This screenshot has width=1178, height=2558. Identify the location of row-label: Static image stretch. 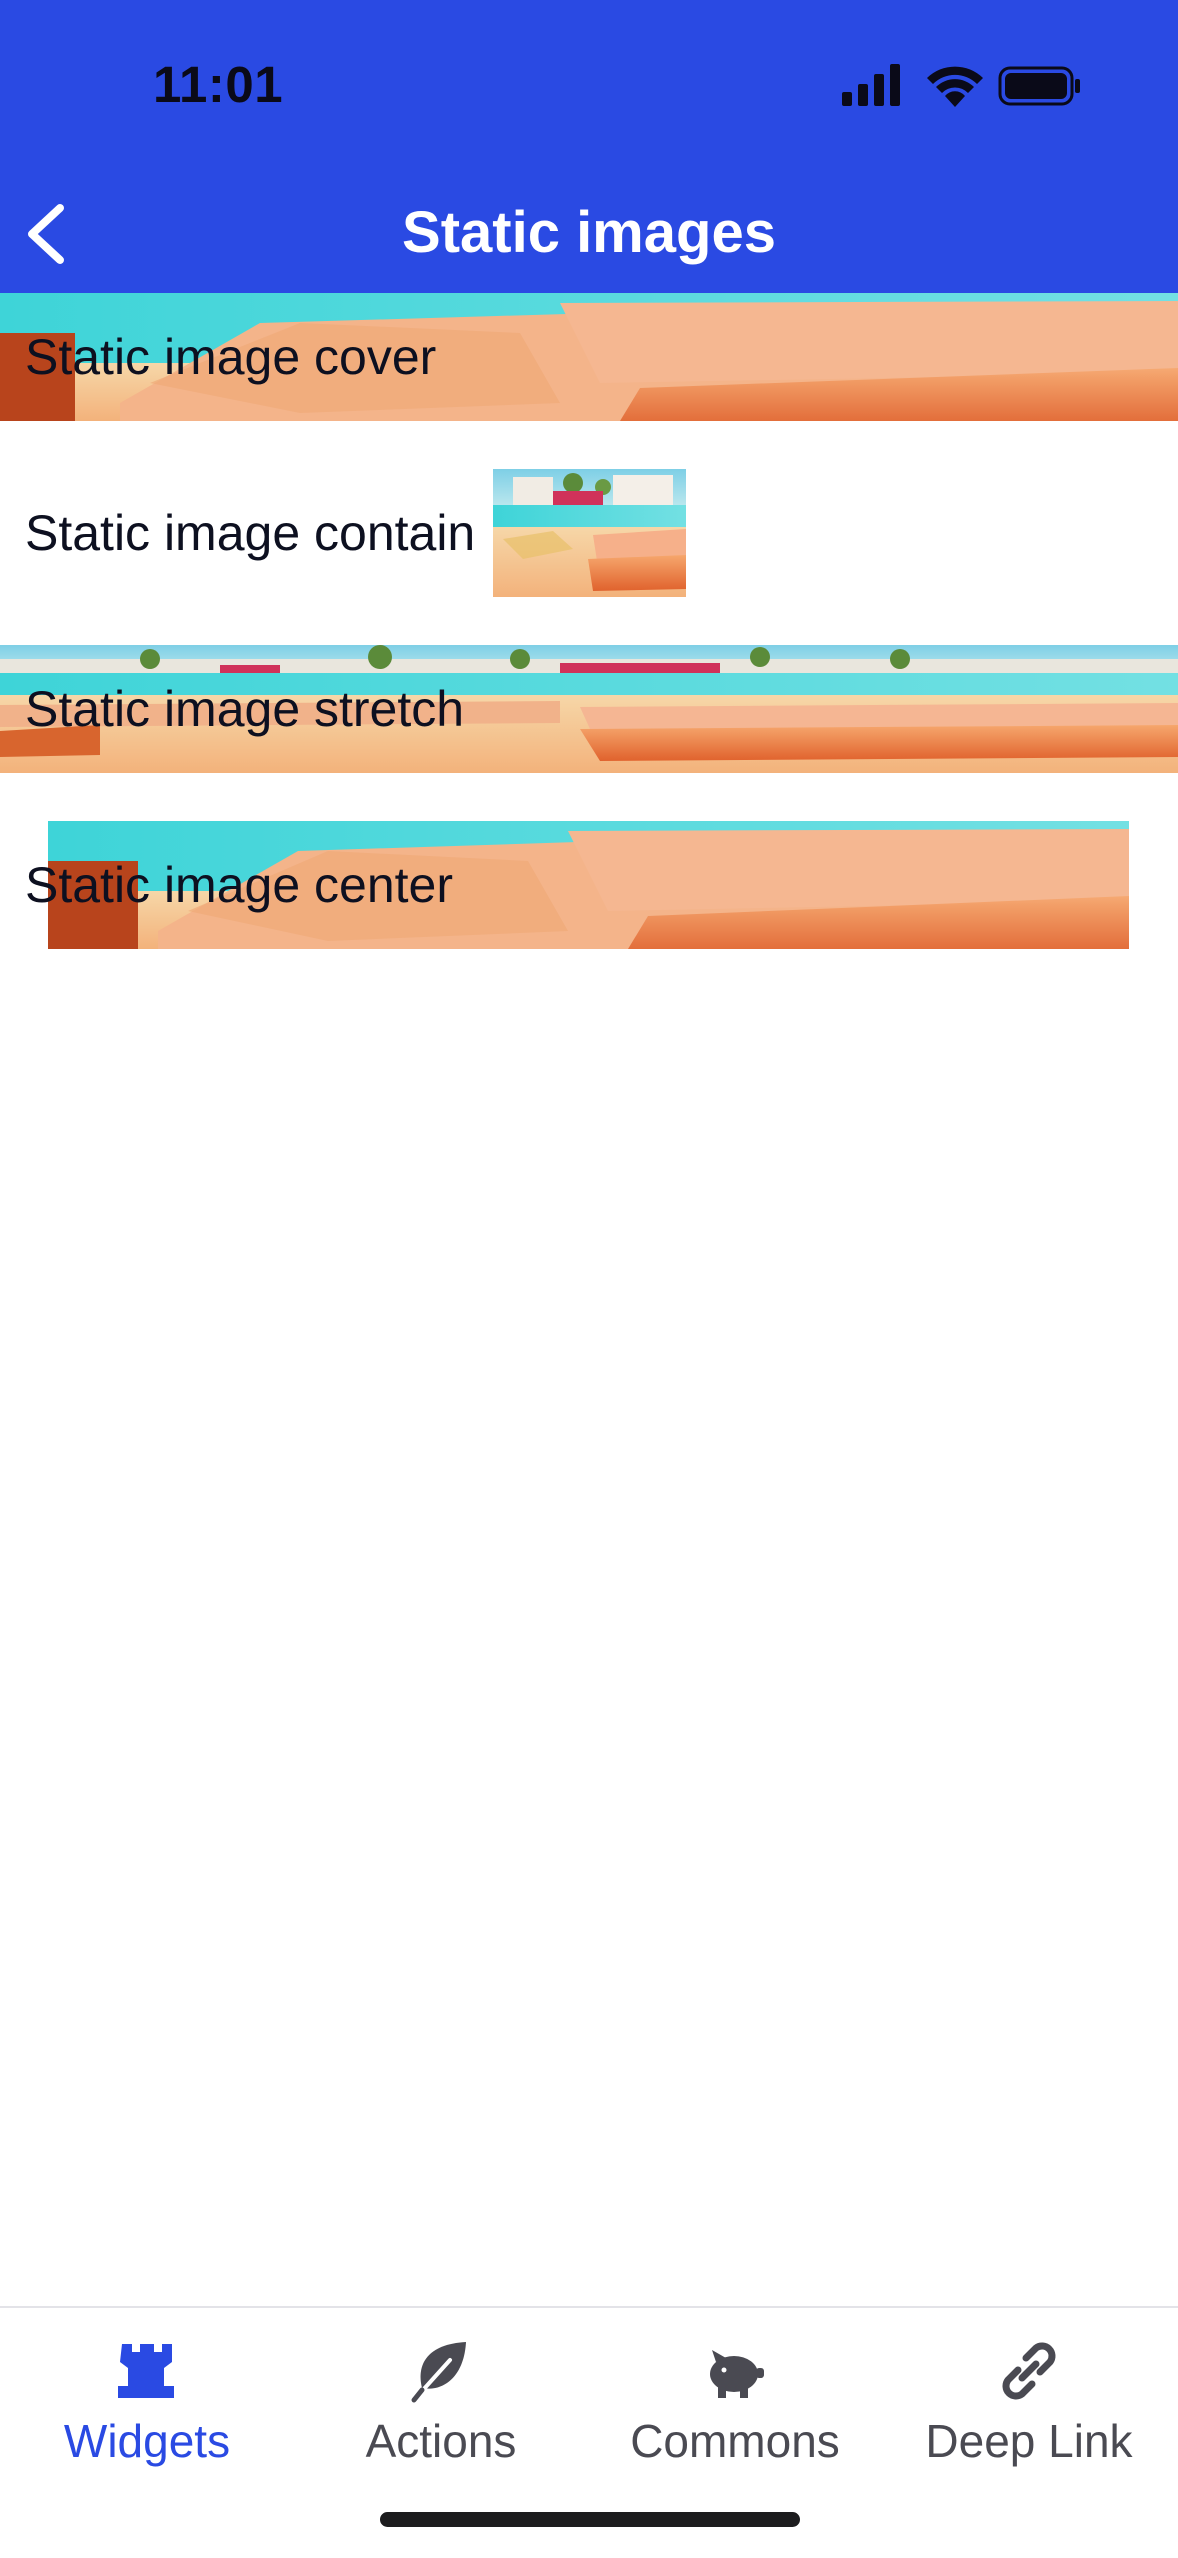
(245, 709).